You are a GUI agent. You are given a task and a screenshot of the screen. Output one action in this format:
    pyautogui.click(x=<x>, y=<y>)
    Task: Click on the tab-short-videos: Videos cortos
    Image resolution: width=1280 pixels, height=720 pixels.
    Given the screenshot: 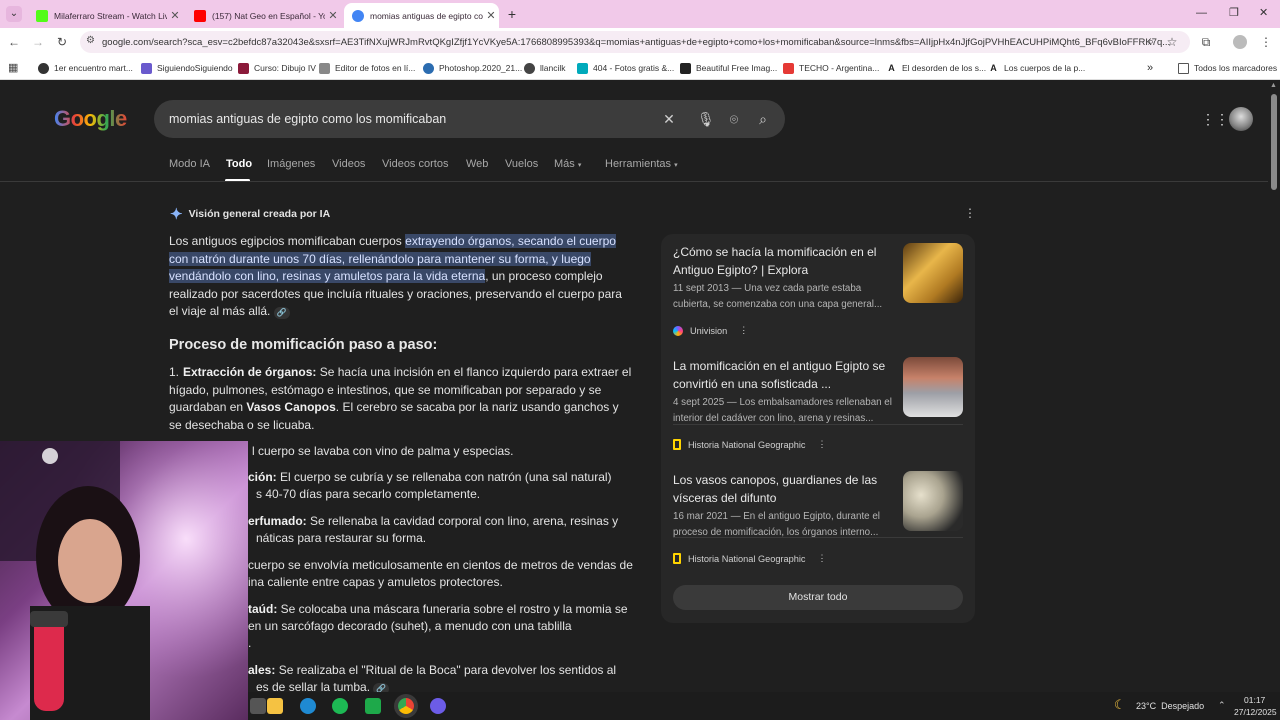 What is the action you would take?
    pyautogui.click(x=415, y=164)
    